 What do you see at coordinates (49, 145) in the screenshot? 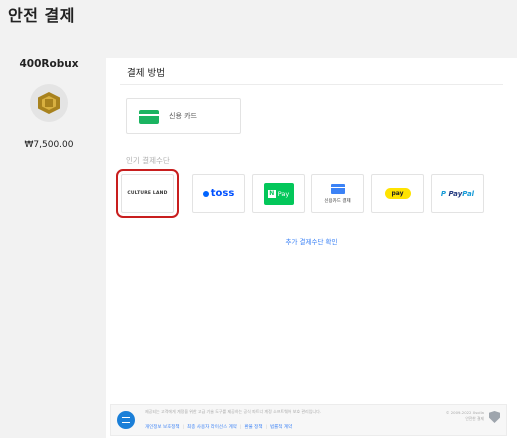
I see `product-price: ₩7,500.00` at bounding box center [49, 145].